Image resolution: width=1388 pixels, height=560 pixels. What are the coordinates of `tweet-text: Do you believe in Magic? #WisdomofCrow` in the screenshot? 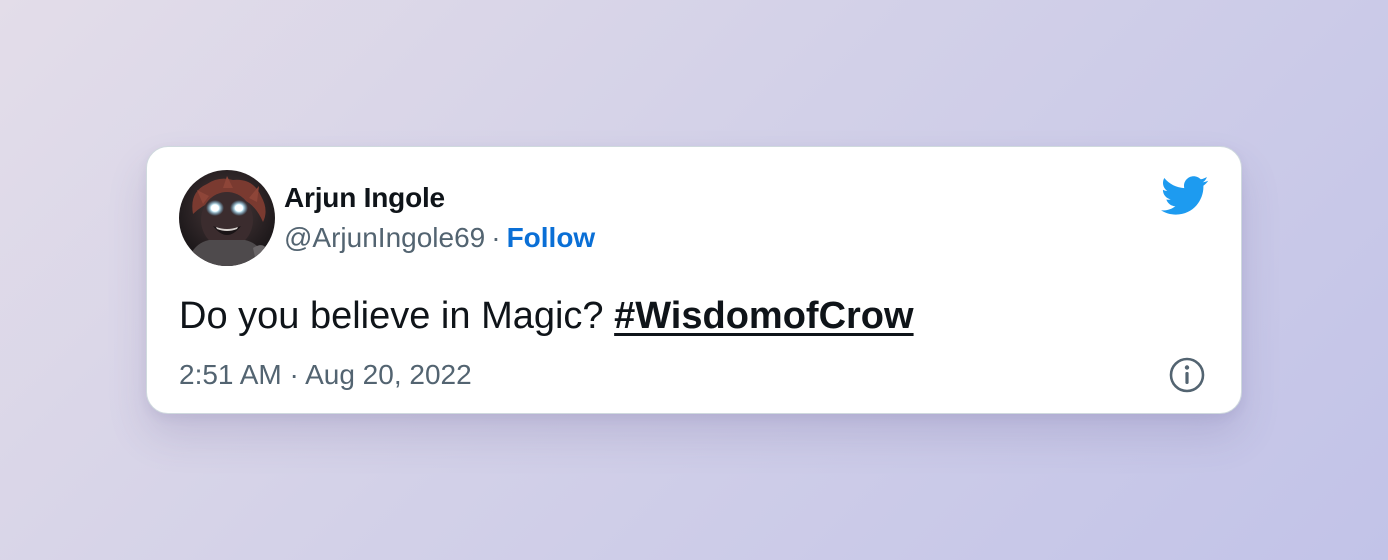 It's located at (546, 316).